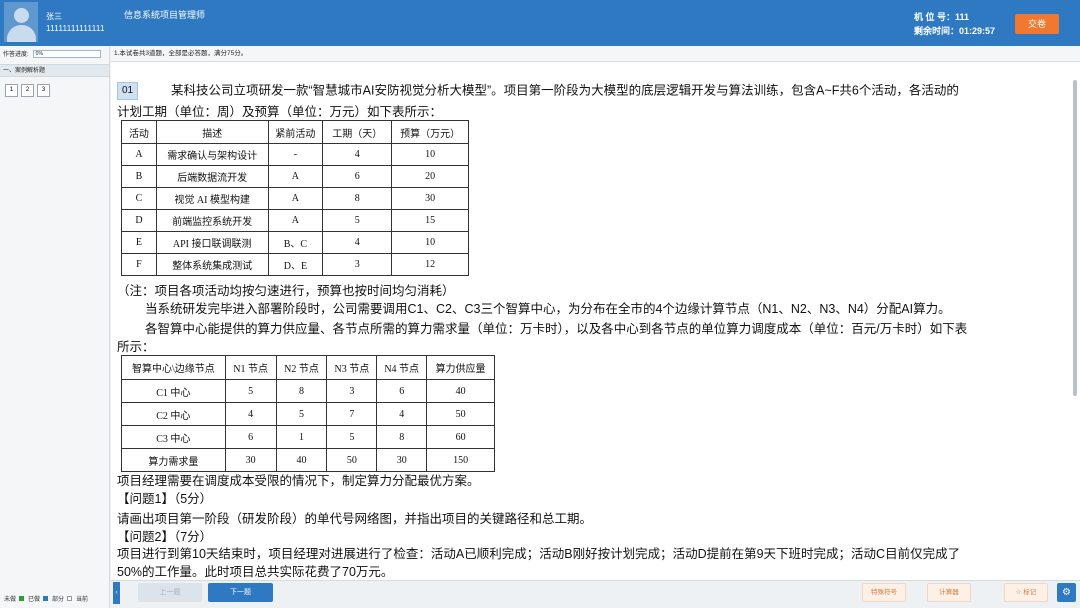 The height and width of the screenshot is (608, 1080). I want to click on collapse-panel-icon: ‹, so click(116, 593).